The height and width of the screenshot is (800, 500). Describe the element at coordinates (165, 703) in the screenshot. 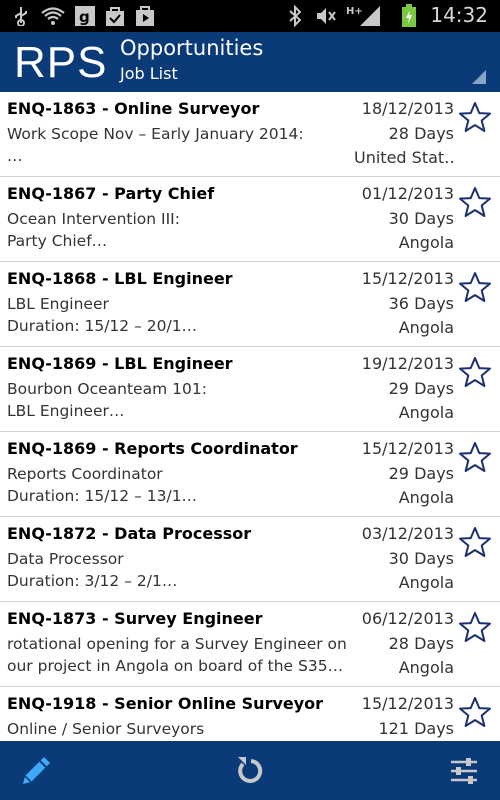

I see `job-title: ENQ-1918 - Senior Online Surveyor` at that location.